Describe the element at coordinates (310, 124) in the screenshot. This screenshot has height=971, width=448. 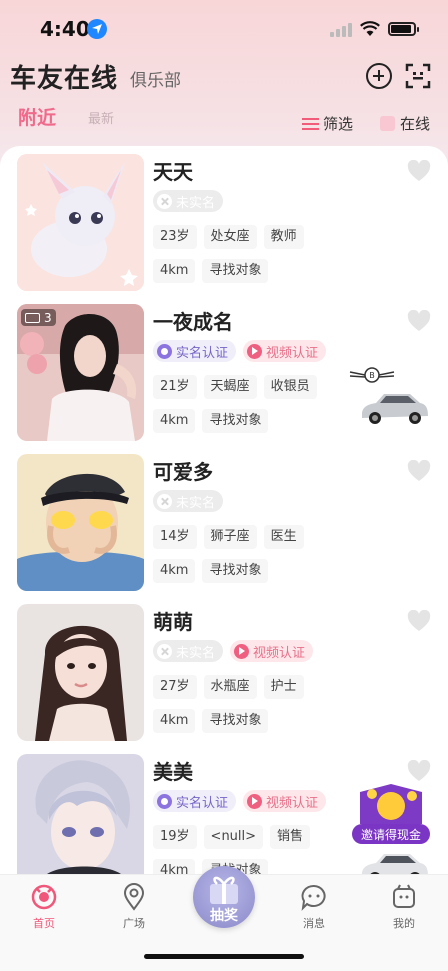
I see `filter-icon` at that location.